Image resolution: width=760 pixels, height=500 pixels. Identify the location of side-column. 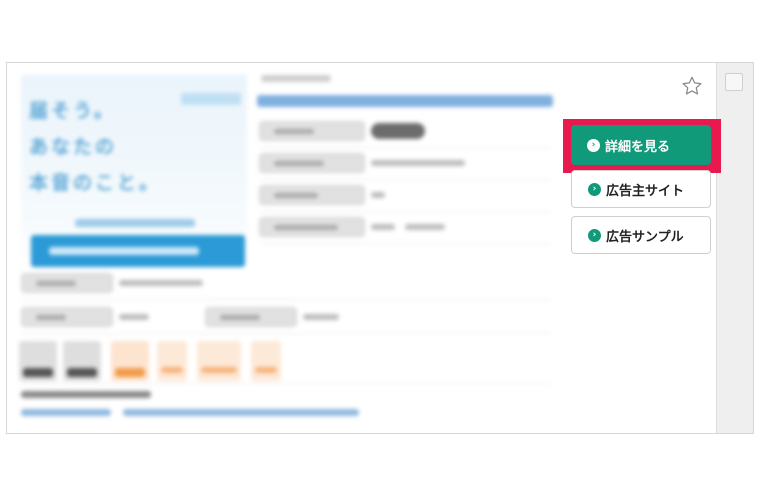
(734, 248).